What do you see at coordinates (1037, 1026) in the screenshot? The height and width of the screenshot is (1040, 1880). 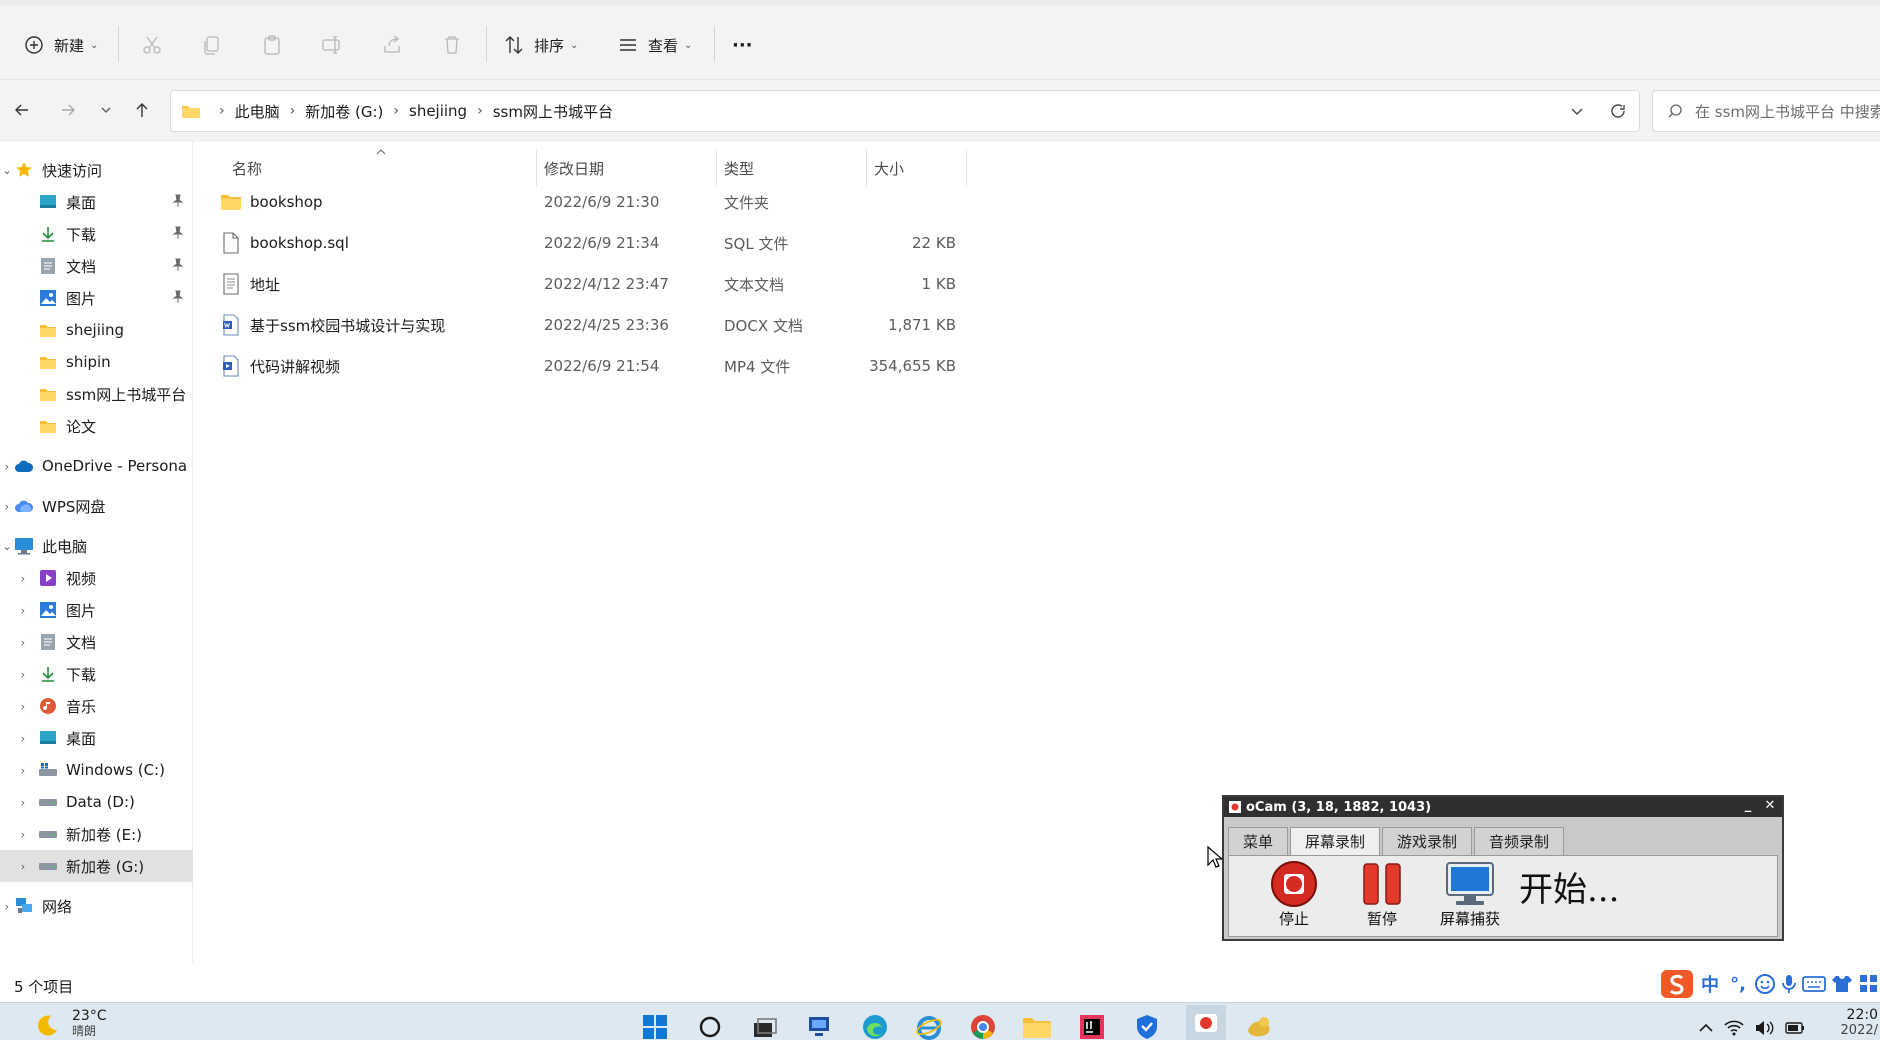 I see `taskbar-app-file-explorer` at bounding box center [1037, 1026].